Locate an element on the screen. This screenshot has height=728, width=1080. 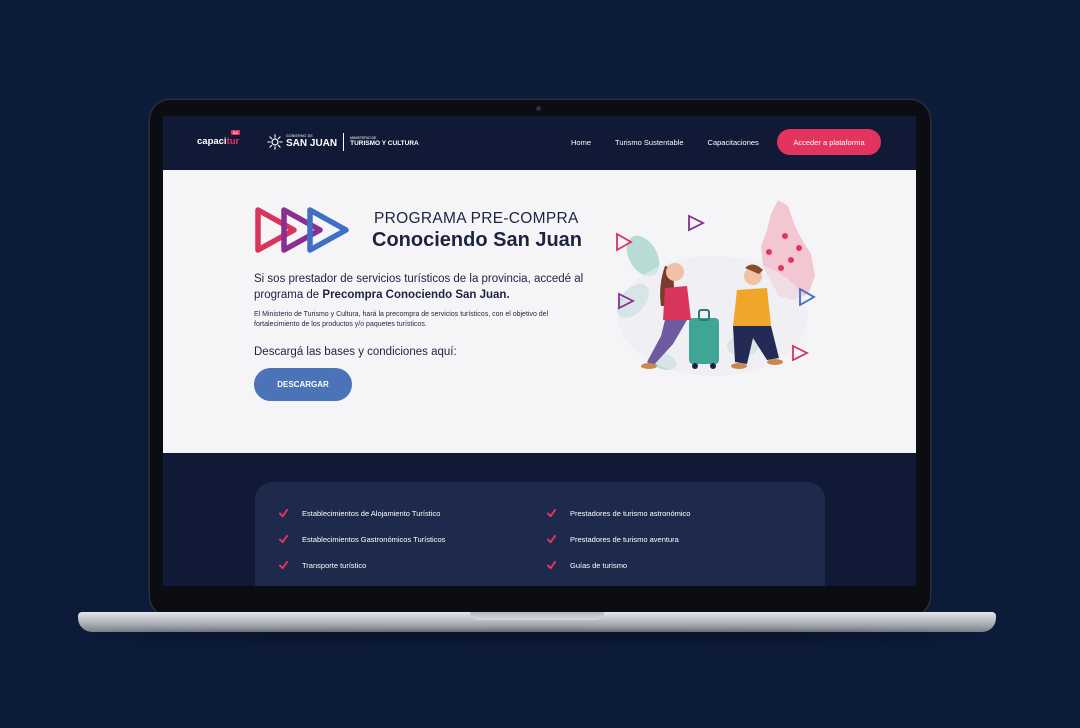
travelers-illustration is located at coordinates (716, 288).